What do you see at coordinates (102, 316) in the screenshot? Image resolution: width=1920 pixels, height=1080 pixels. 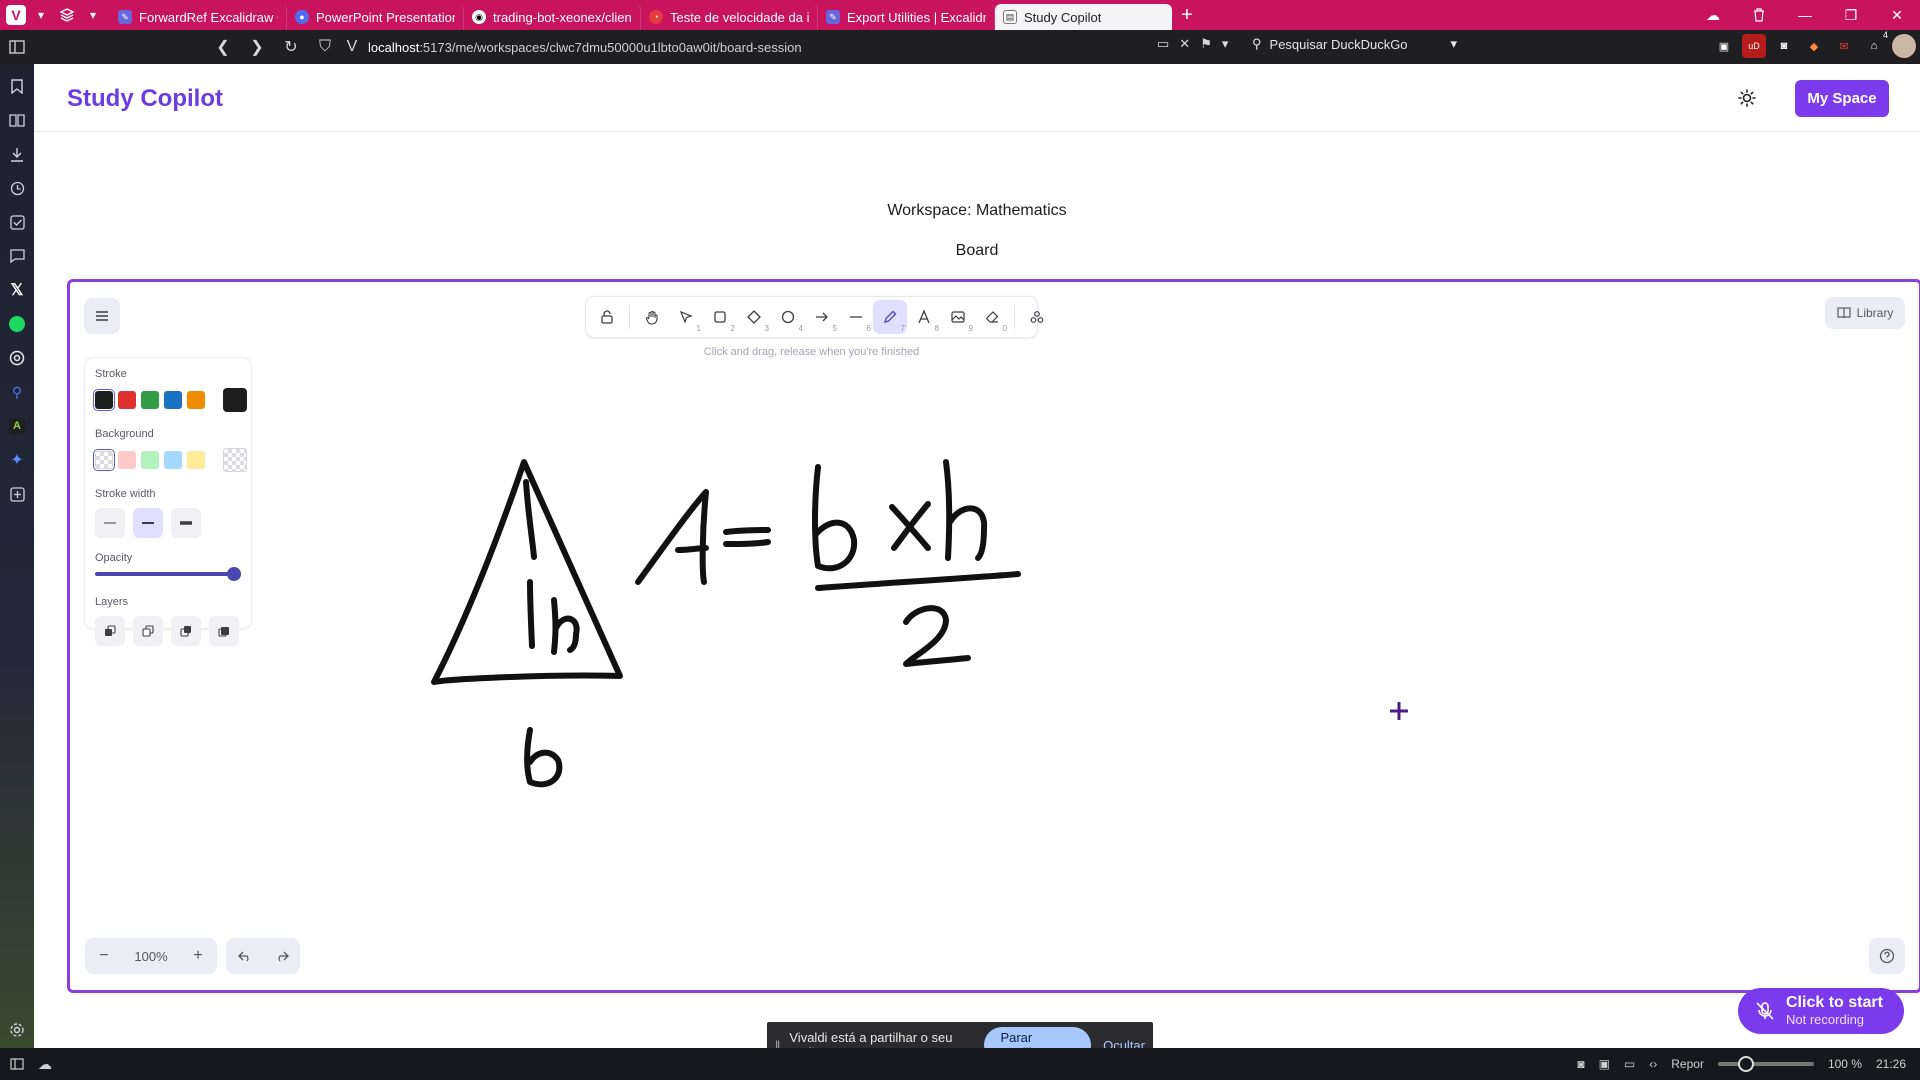 I see `main-menu-button` at bounding box center [102, 316].